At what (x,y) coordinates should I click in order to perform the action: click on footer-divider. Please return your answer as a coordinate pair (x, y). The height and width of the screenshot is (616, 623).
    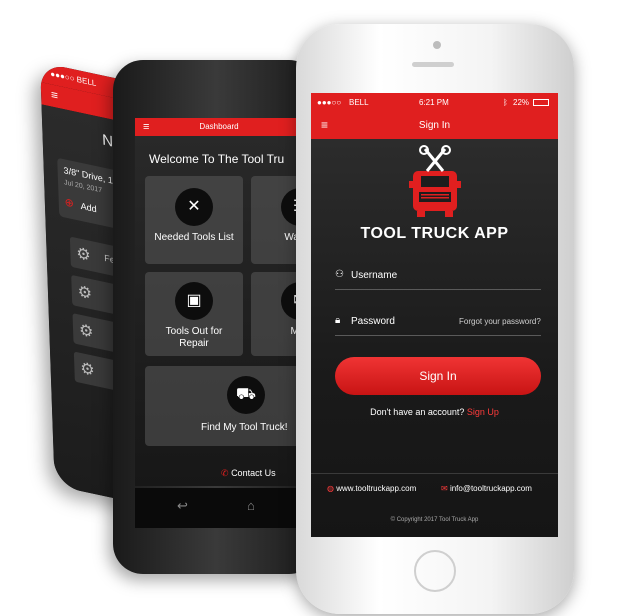
    Looking at the image, I should click on (434, 473).